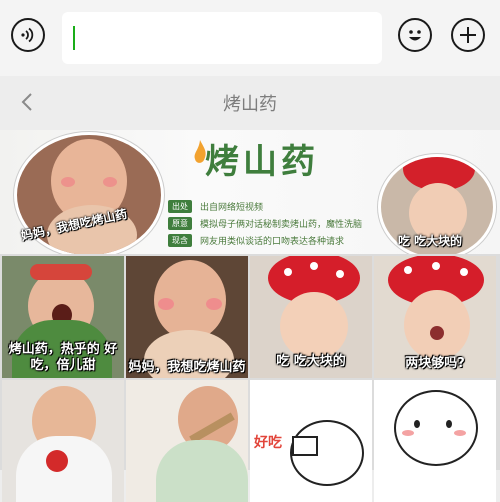  What do you see at coordinates (202, 471) in the screenshot?
I see `striped-shirt` at bounding box center [202, 471].